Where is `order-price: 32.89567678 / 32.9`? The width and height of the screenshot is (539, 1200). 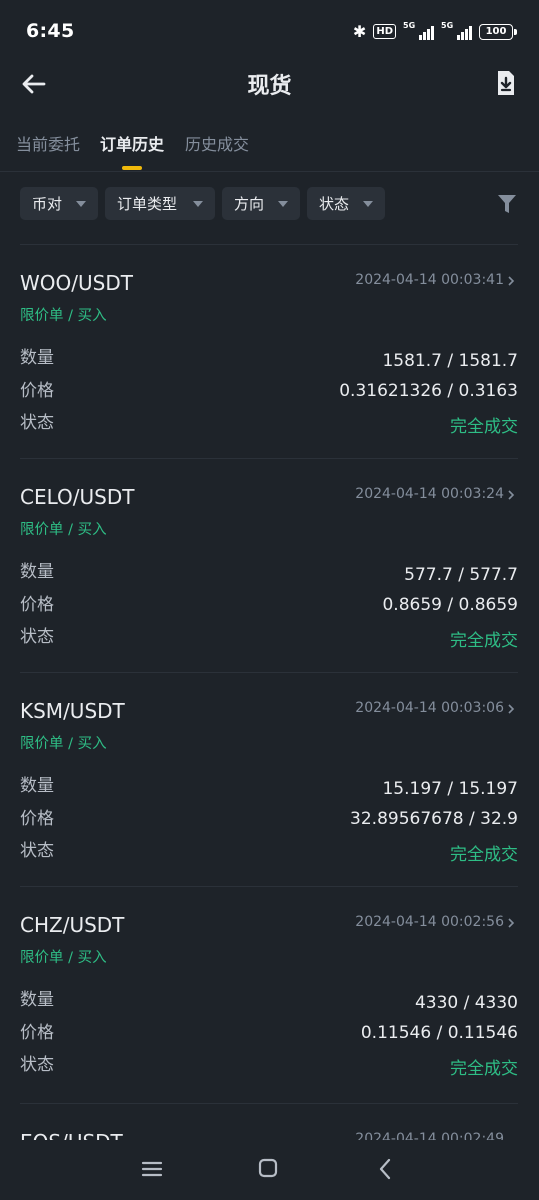
order-price: 32.89567678 / 32.9 is located at coordinates (434, 819).